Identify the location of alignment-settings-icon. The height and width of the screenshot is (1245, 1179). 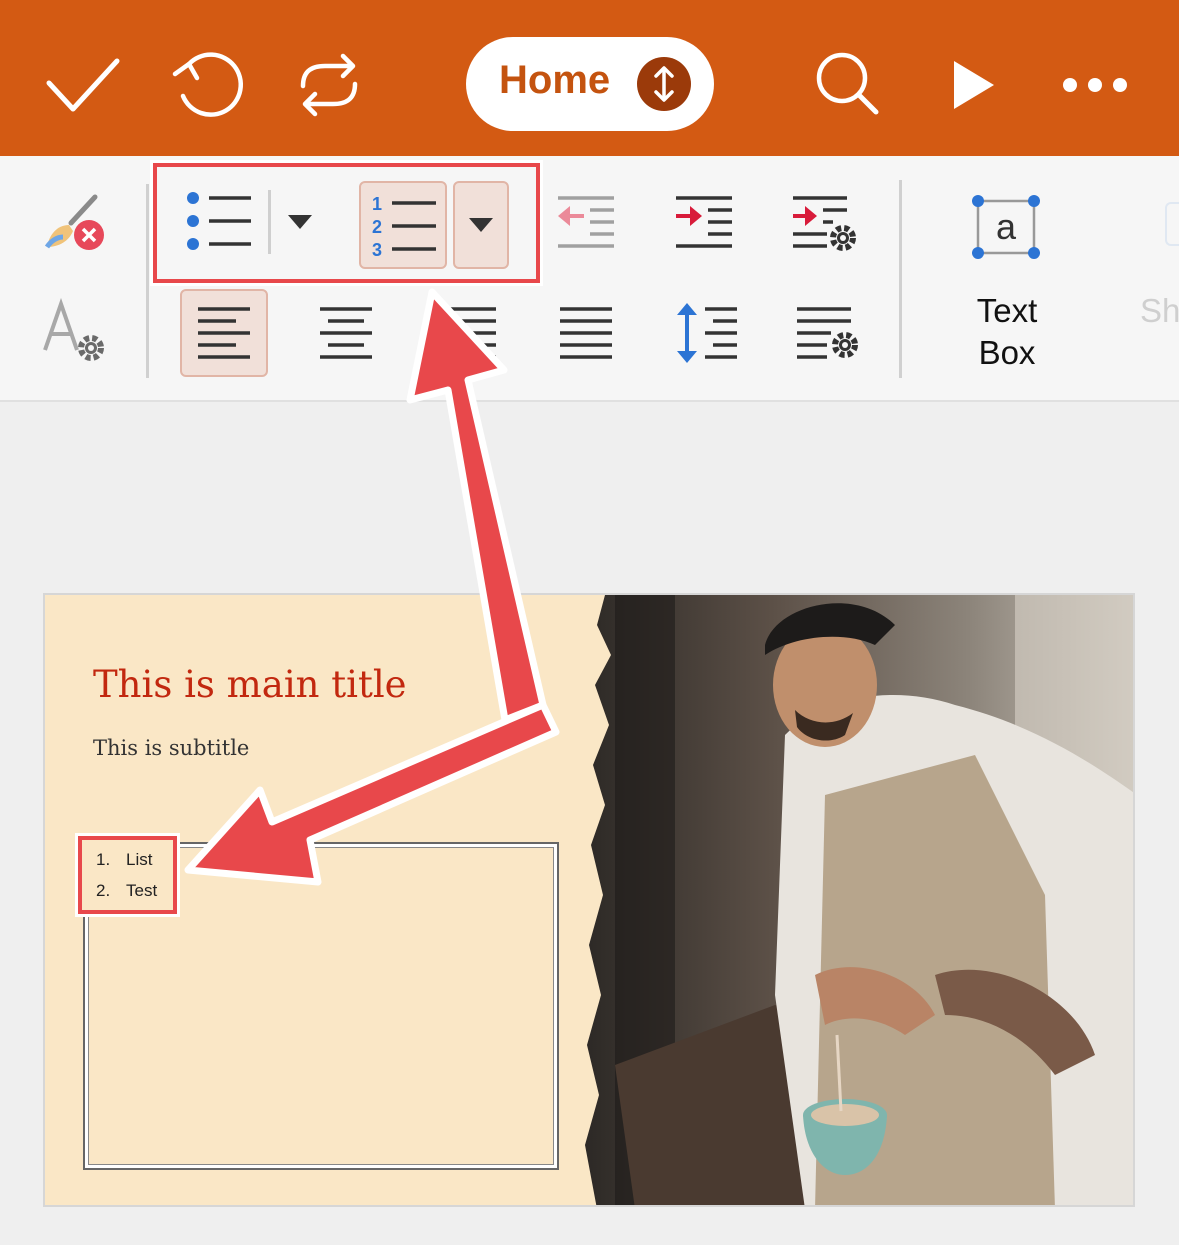
(827, 333).